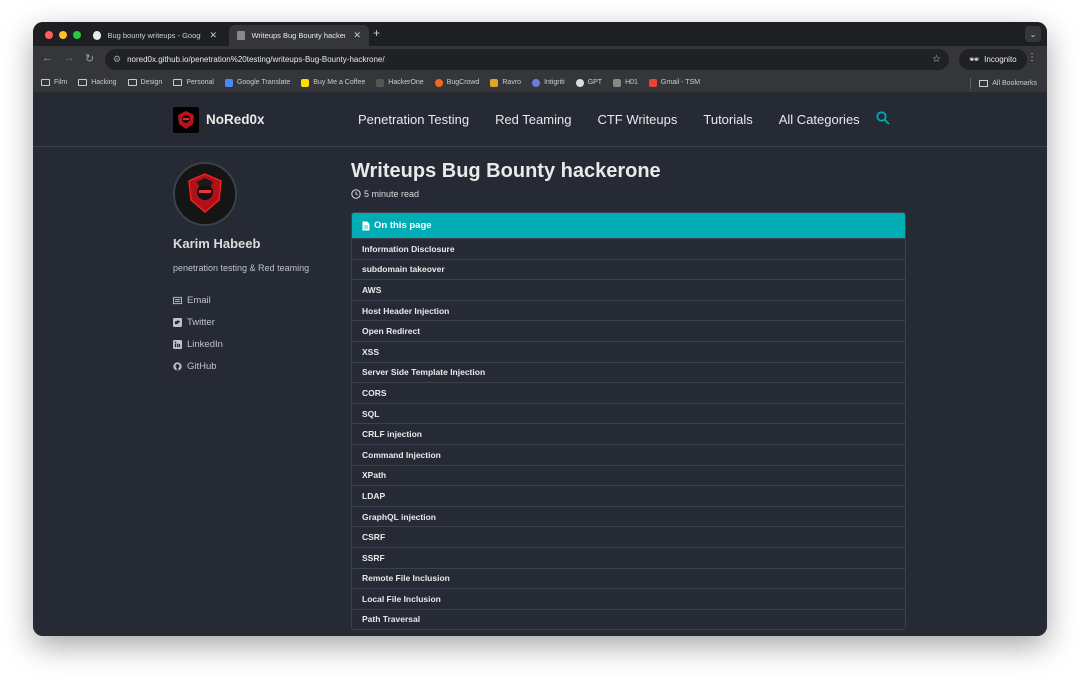 The height and width of the screenshot is (680, 1080). Describe the element at coordinates (628, 454) in the screenshot. I see `toc-item: Command Injection` at that location.